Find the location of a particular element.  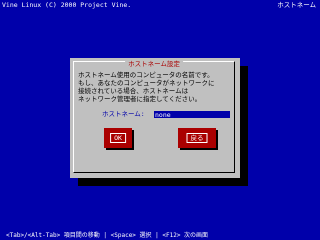

ok-button-label: OK is located at coordinates (118, 138).